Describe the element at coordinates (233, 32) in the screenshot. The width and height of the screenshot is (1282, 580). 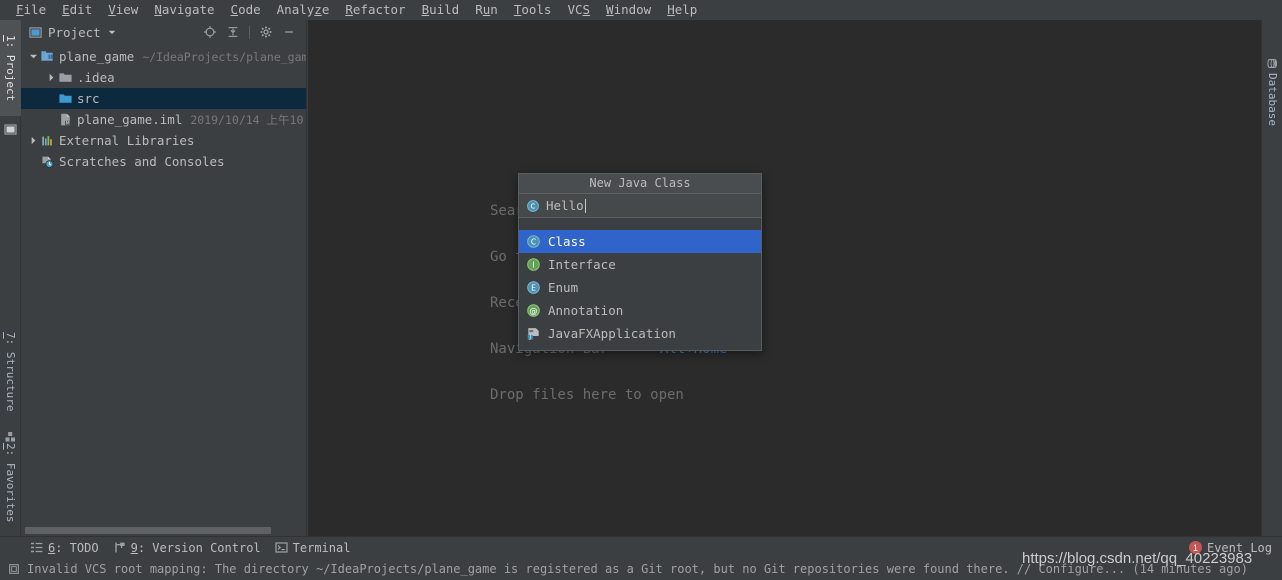
I see `collapse-all-icon` at that location.